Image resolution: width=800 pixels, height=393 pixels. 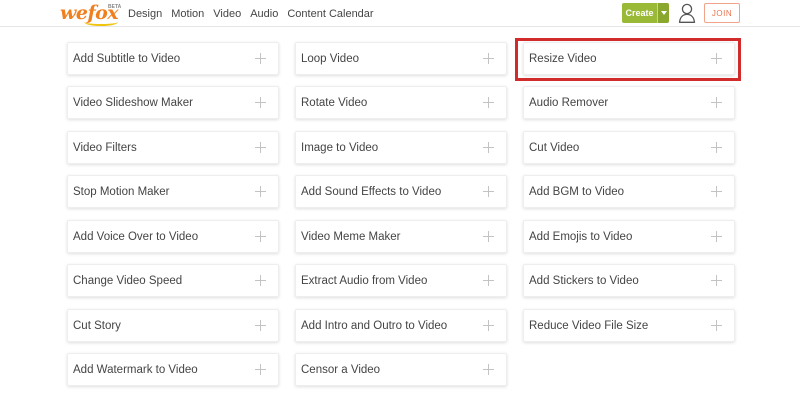 I want to click on tool-label: Add Subtitle to Video, so click(x=127, y=58).